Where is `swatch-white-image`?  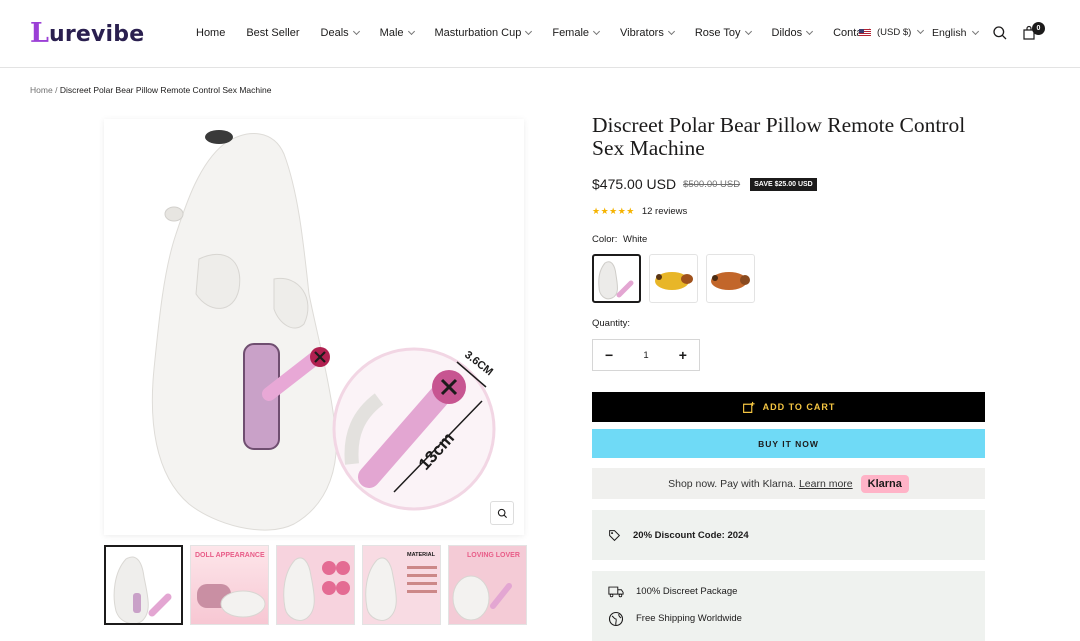
swatch-white-image is located at coordinates (616, 280).